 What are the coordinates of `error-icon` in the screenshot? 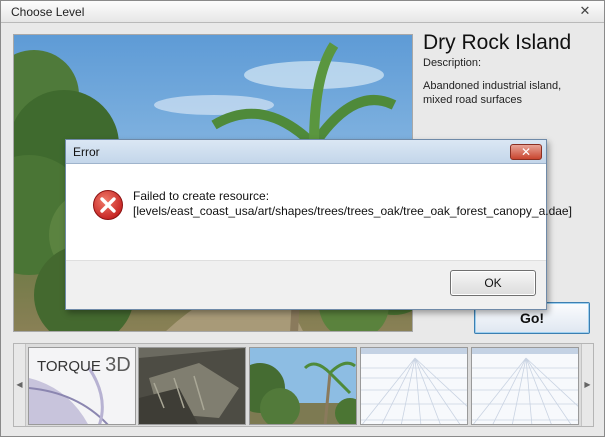 It's located at (108, 205).